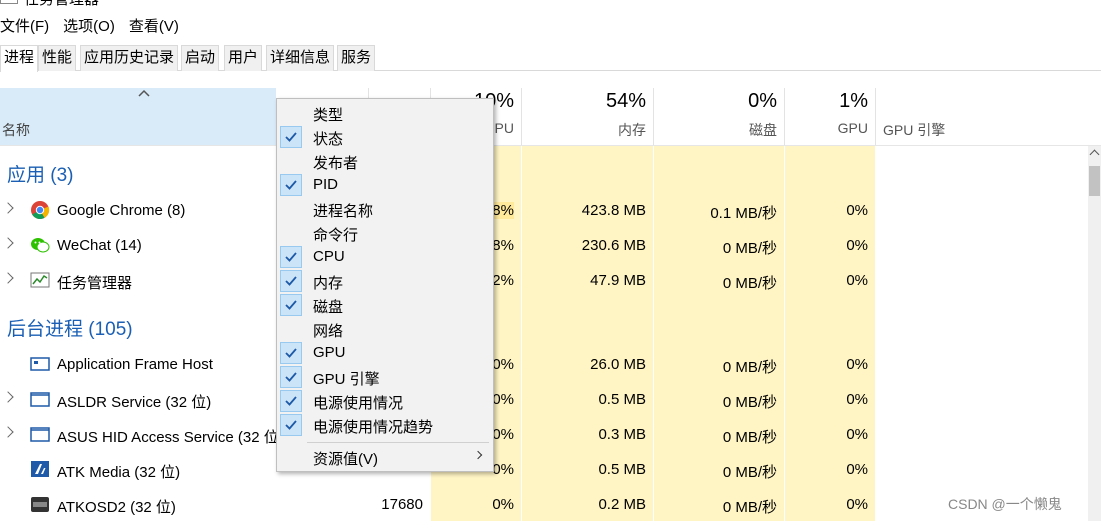 Image resolution: width=1101 pixels, height=521 pixels. What do you see at coordinates (1094, 181) in the screenshot?
I see `scroll-thumb` at bounding box center [1094, 181].